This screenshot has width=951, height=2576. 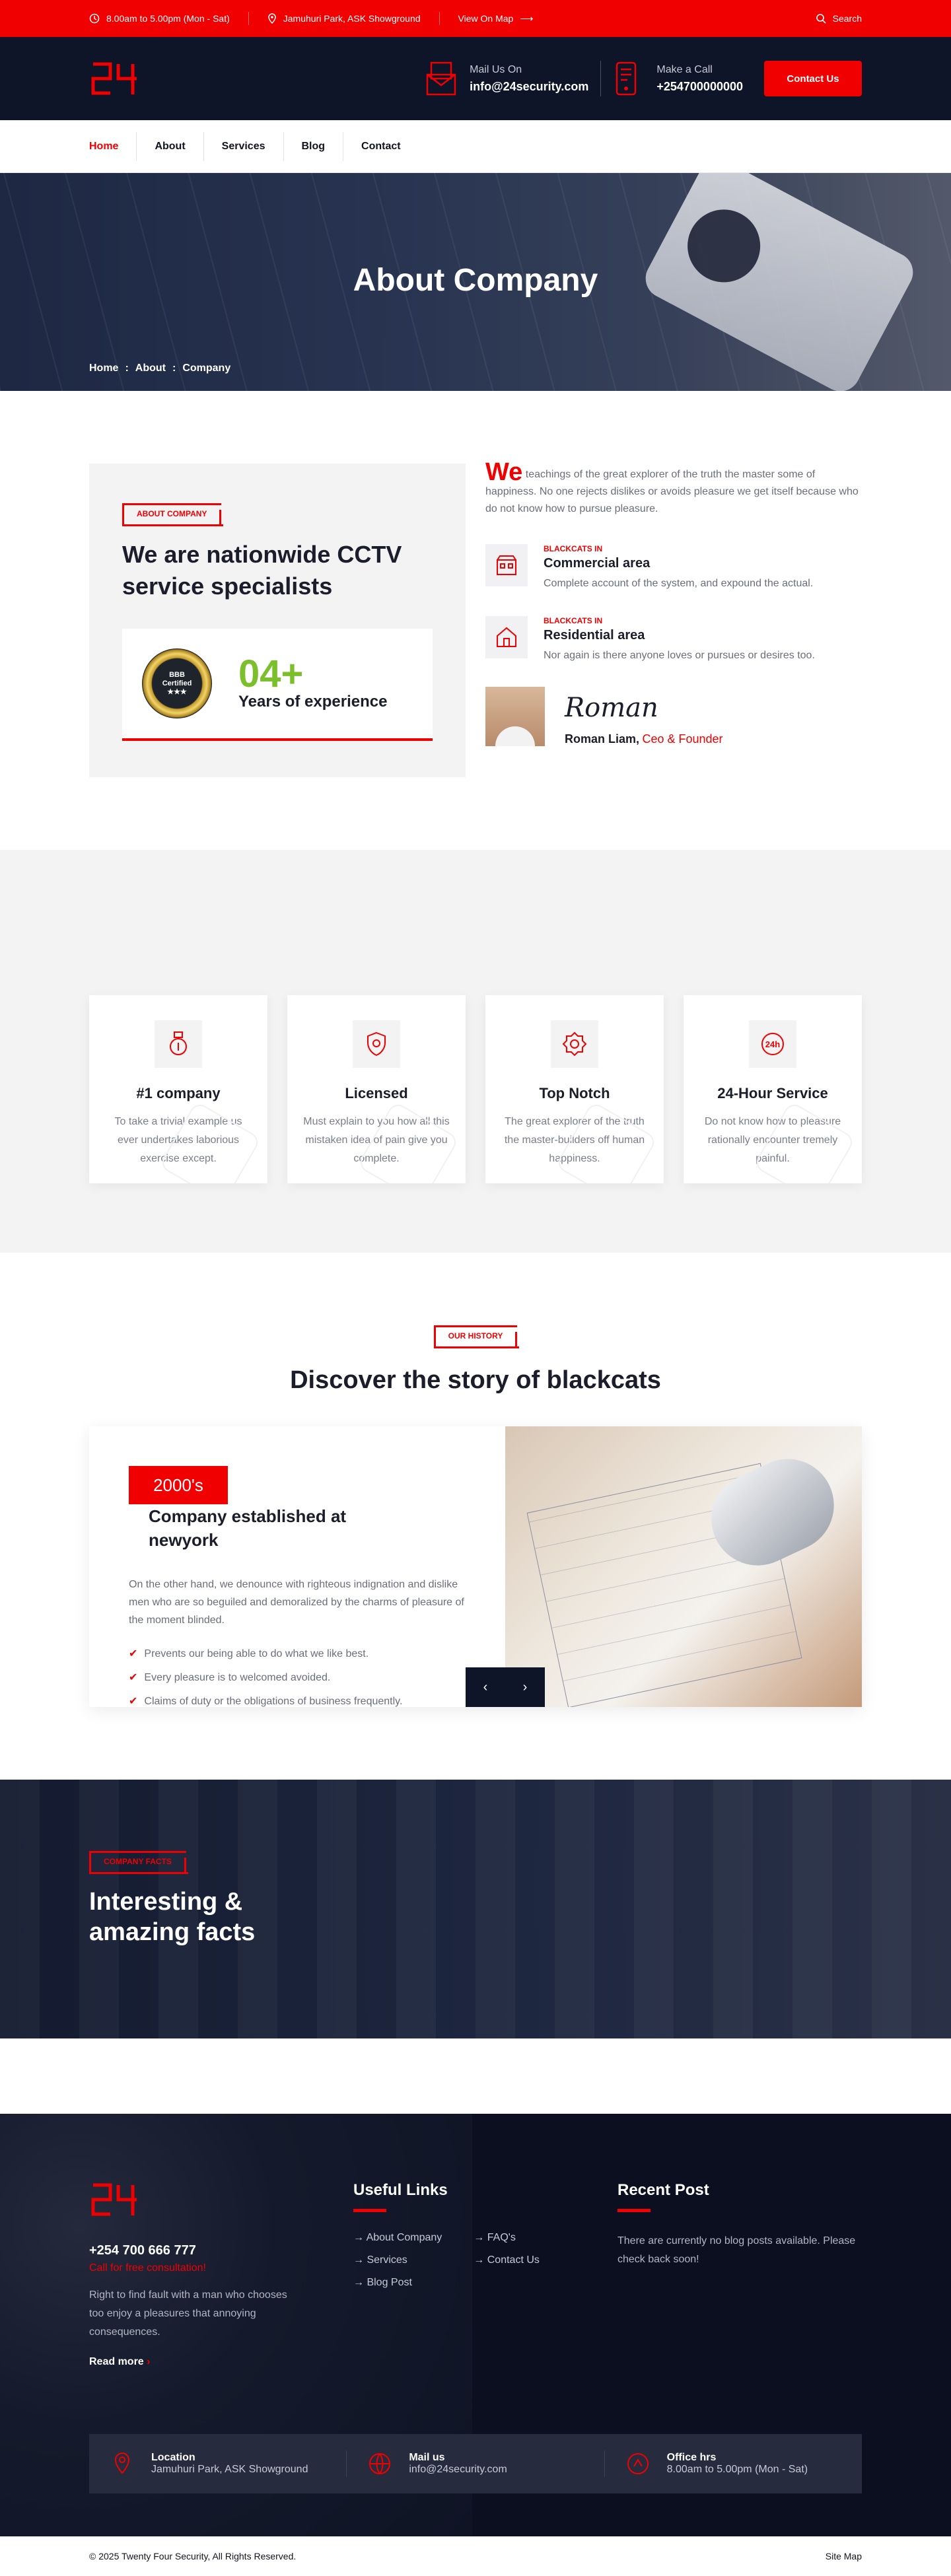 What do you see at coordinates (663, 2190) in the screenshot?
I see `posts-title: Recent Post` at bounding box center [663, 2190].